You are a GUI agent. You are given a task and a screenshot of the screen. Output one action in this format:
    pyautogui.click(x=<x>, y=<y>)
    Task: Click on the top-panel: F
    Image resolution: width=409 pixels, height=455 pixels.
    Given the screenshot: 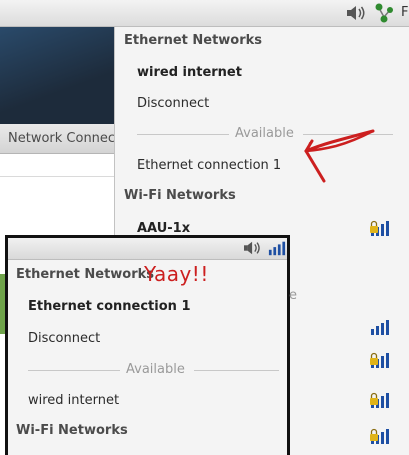 What is the action you would take?
    pyautogui.click(x=204, y=13)
    